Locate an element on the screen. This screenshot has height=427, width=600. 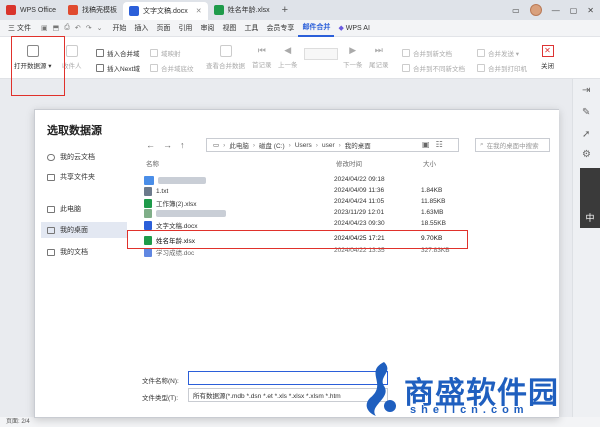
view-merged-button: 查看合并数据 is located at coordinates (225, 57).